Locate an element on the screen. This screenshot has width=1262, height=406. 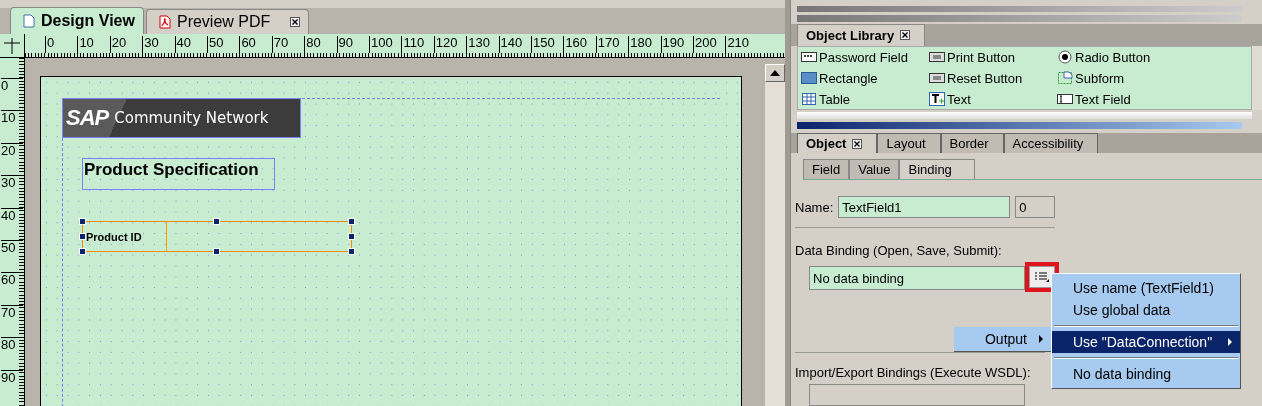
table-icon is located at coordinates (809, 99).